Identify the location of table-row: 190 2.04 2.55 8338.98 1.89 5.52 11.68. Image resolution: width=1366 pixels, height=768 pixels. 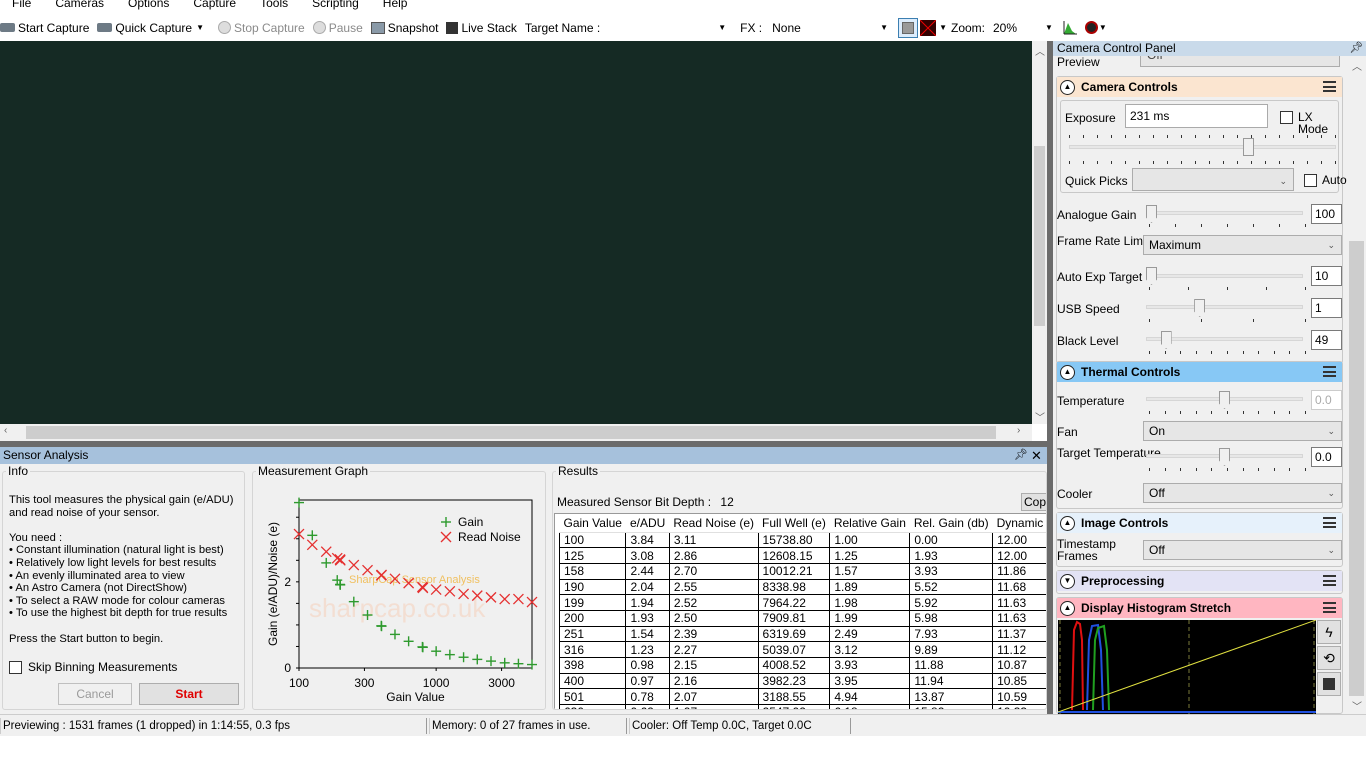
(802, 587).